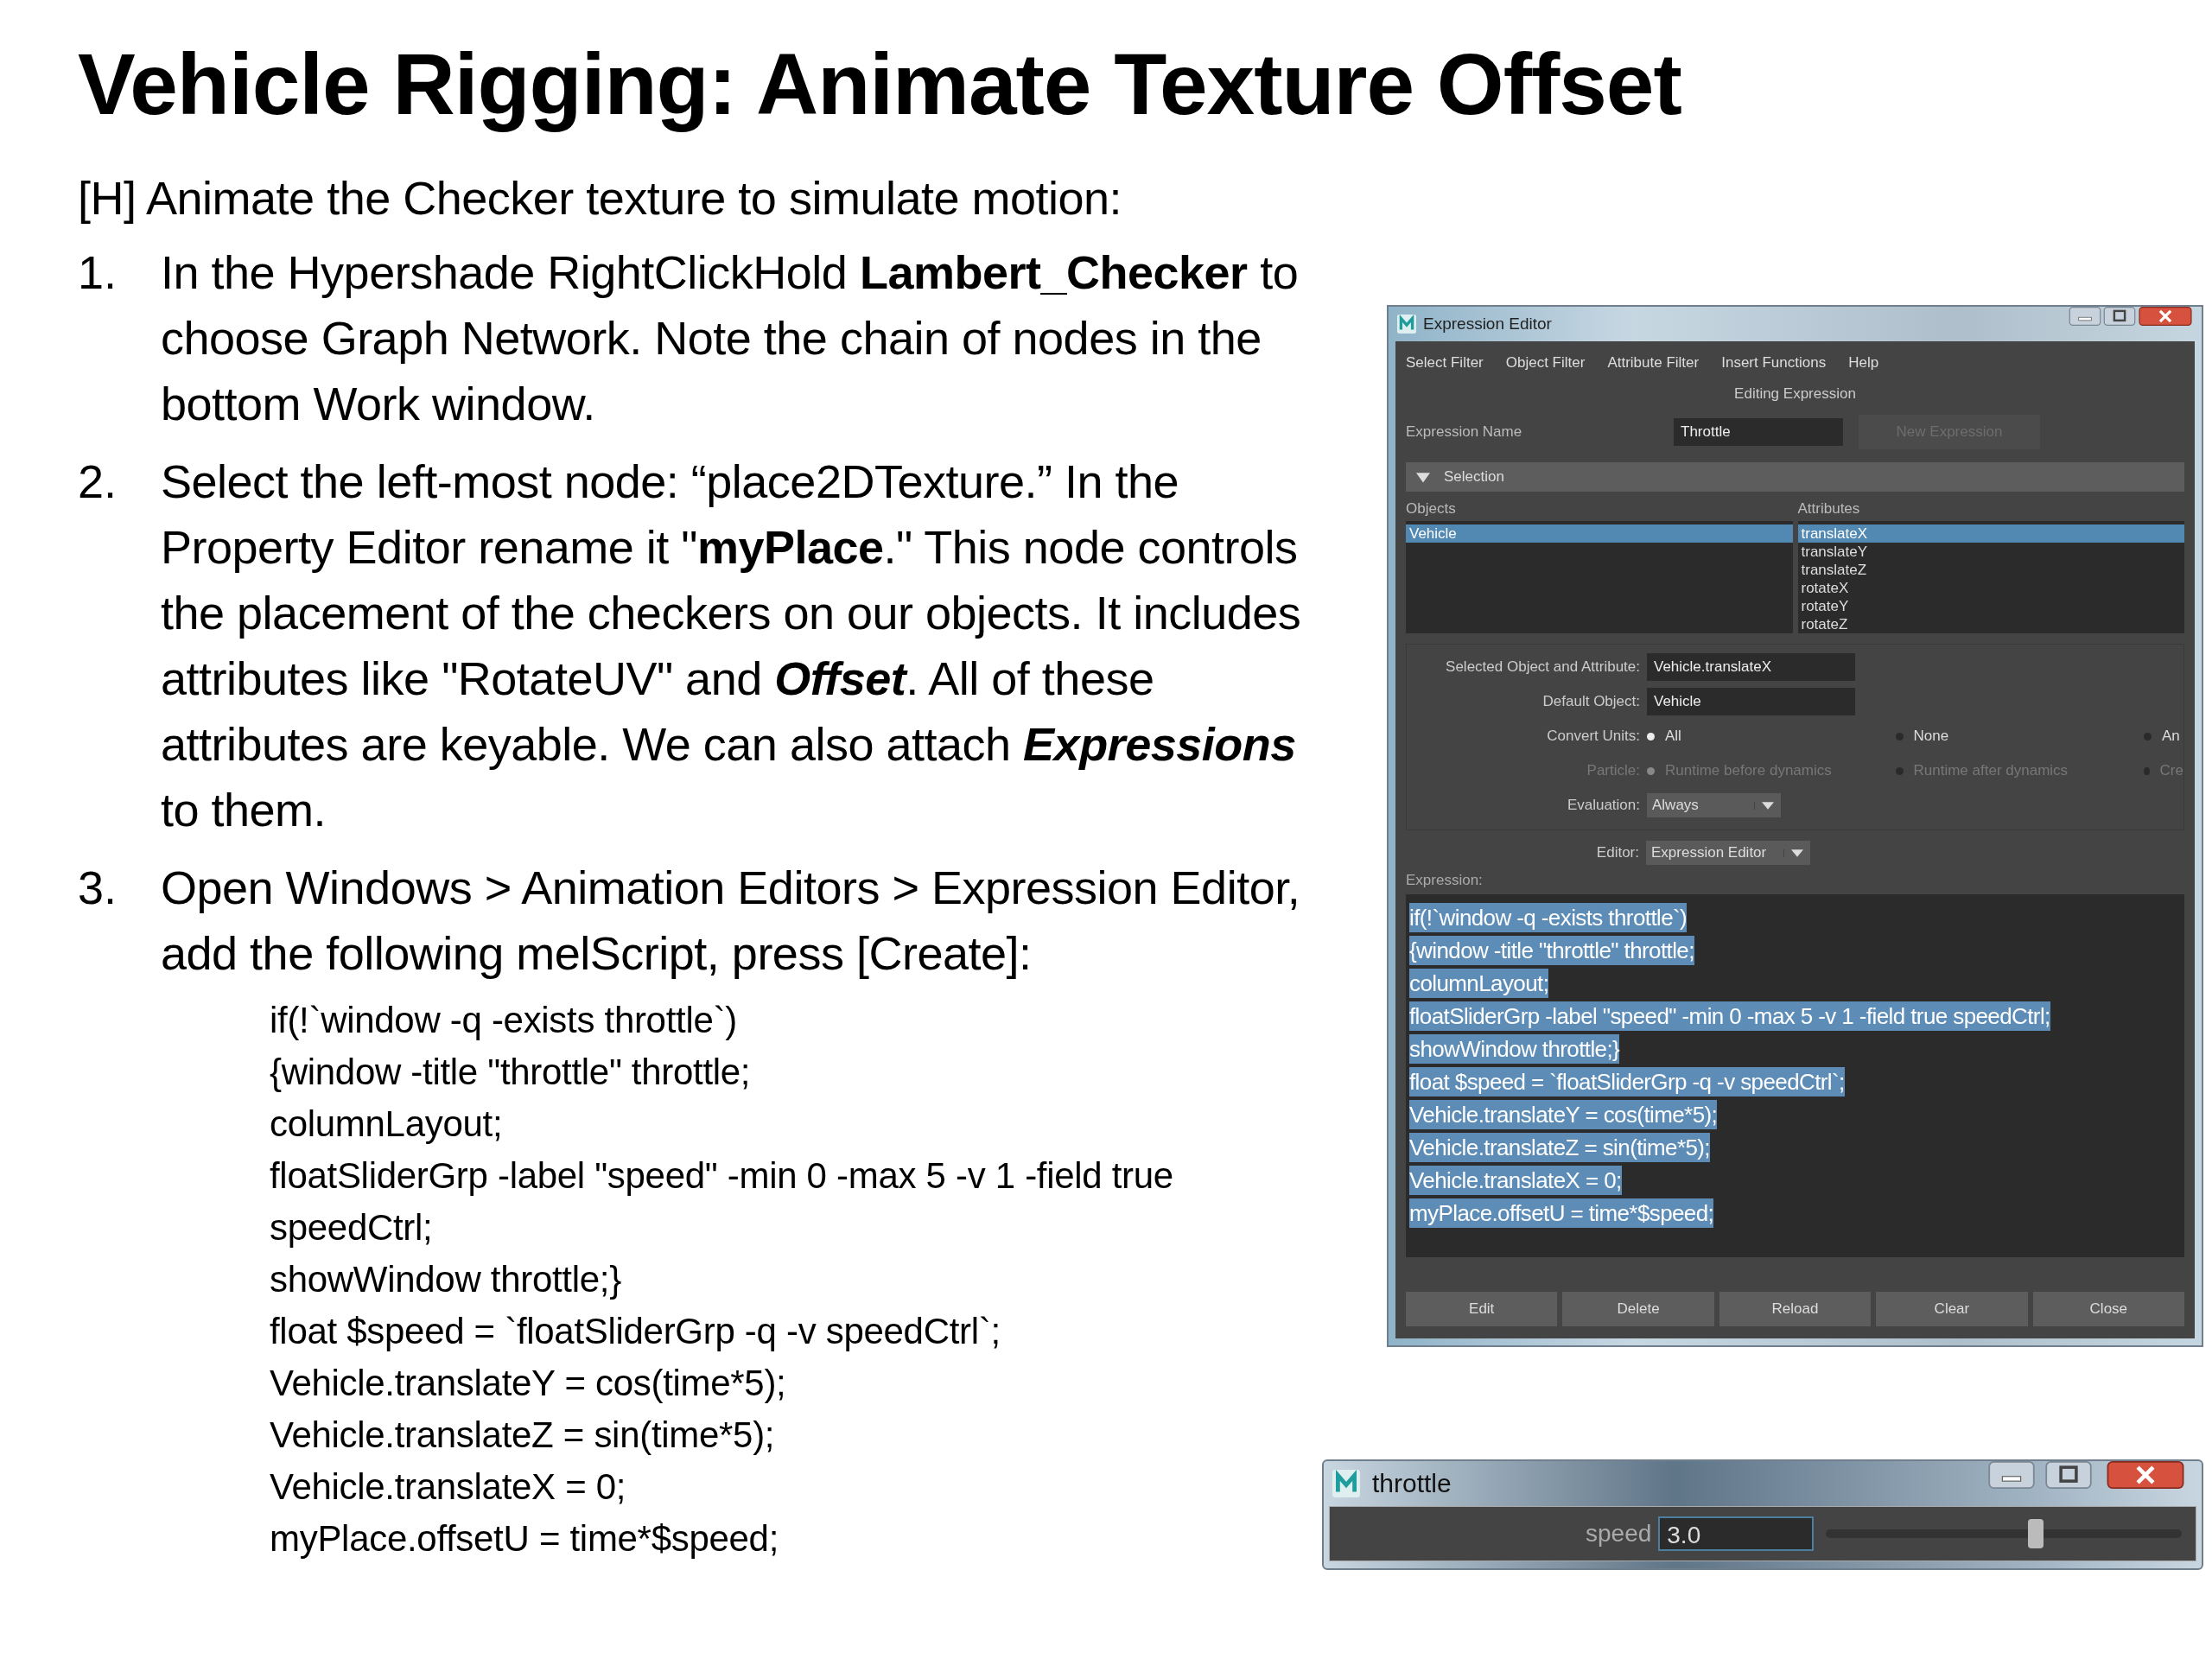 This screenshot has width=2212, height=1659. Describe the element at coordinates (1593, 736) in the screenshot. I see `radio-group-label: Convert Units:` at that location.